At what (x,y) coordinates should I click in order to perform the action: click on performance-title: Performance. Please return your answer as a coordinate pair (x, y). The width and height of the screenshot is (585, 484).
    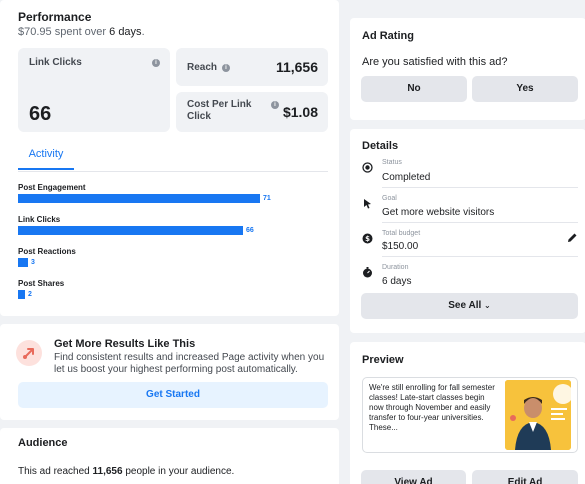
    Looking at the image, I should click on (55, 17).